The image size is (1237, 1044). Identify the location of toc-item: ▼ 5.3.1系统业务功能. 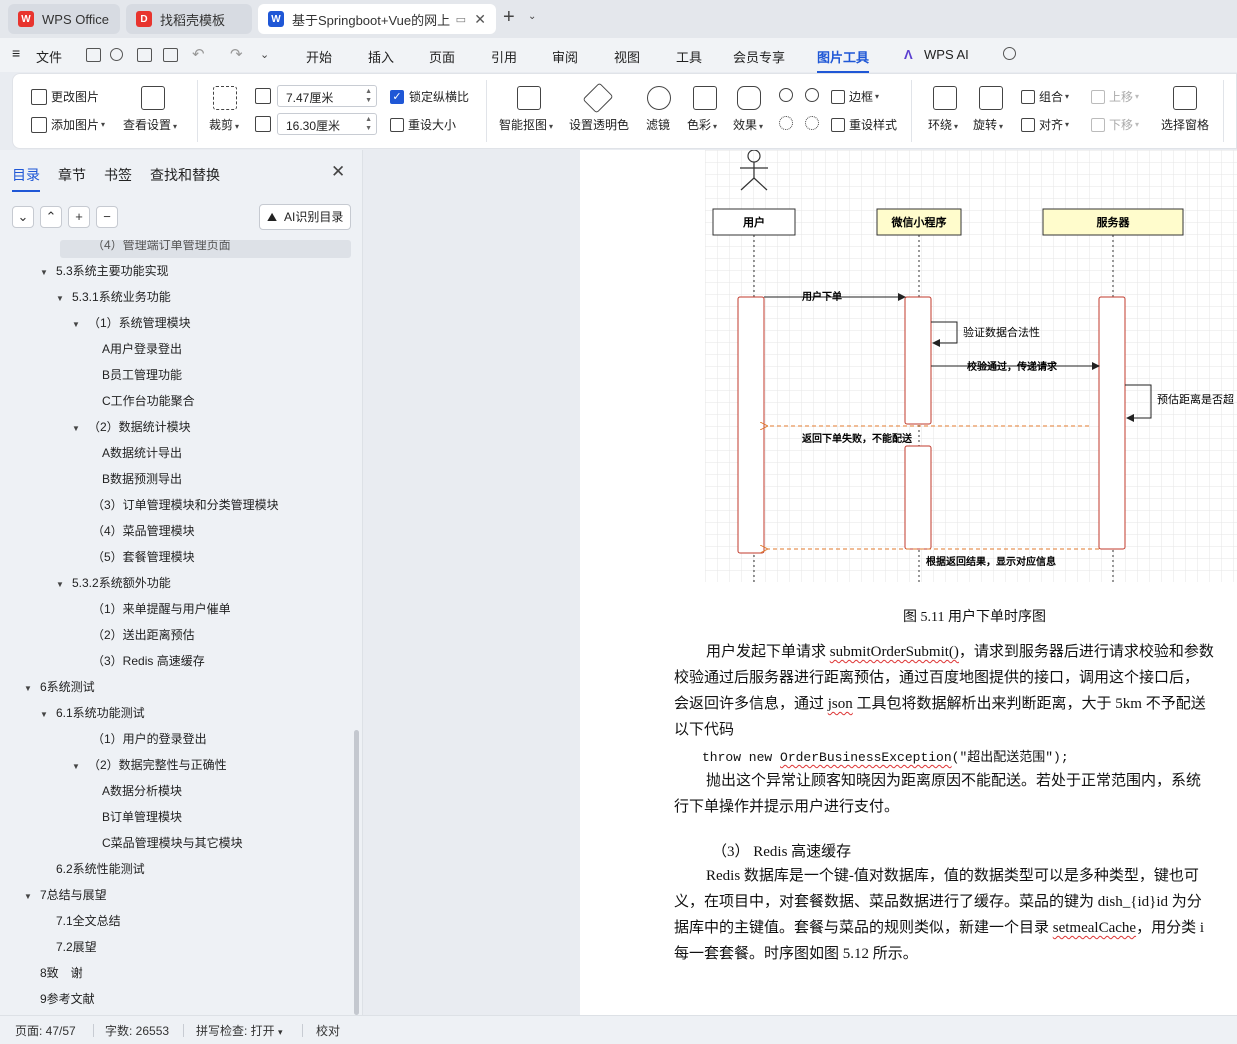
(113, 296).